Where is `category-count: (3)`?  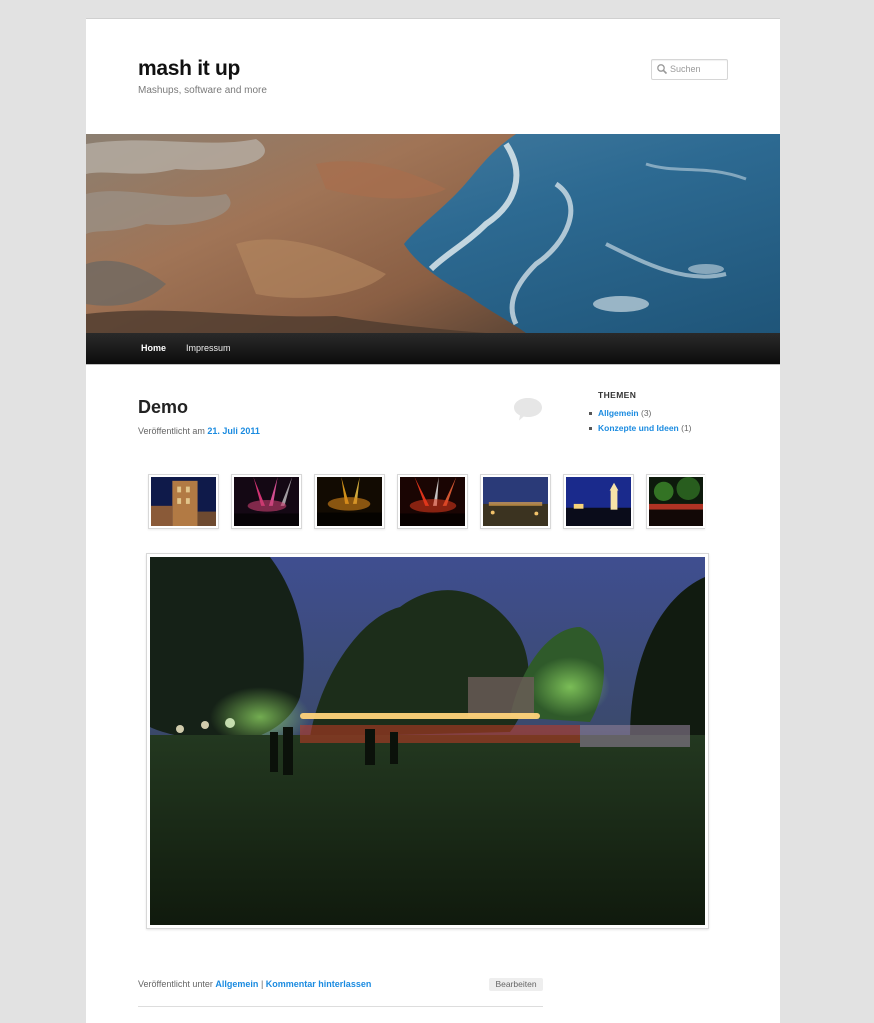
category-count: (3) is located at coordinates (646, 413).